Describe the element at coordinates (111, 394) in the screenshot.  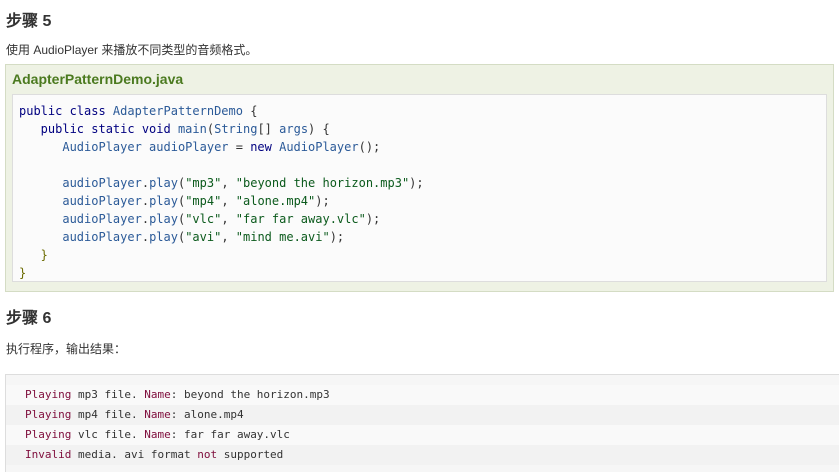
I see `output-token: mp3 file.` at that location.